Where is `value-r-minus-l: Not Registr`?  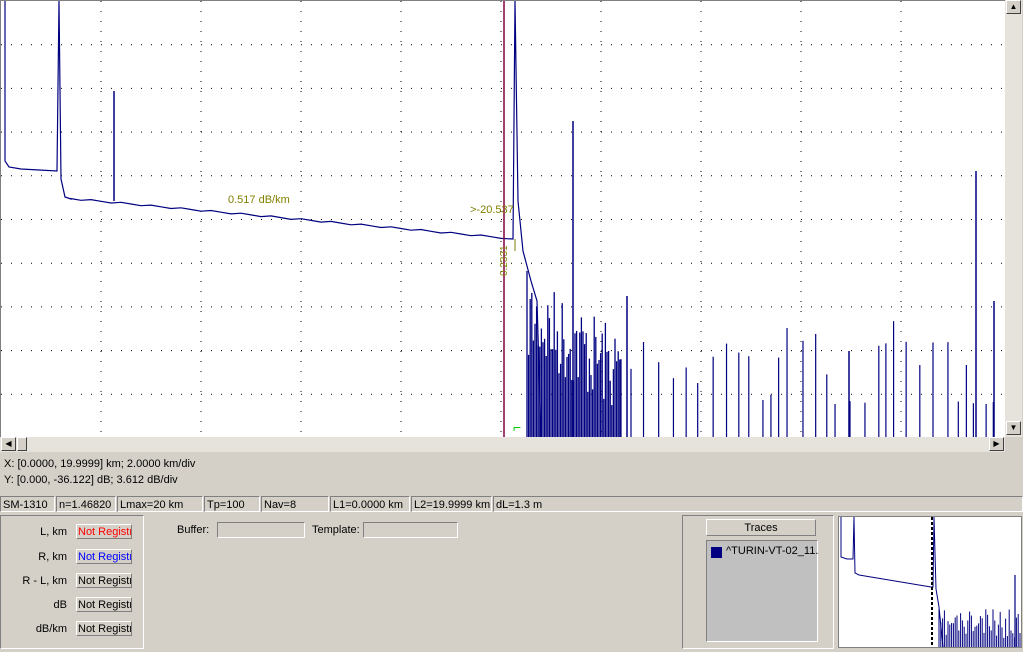
value-r-minus-l: Not Registr is located at coordinates (104, 580).